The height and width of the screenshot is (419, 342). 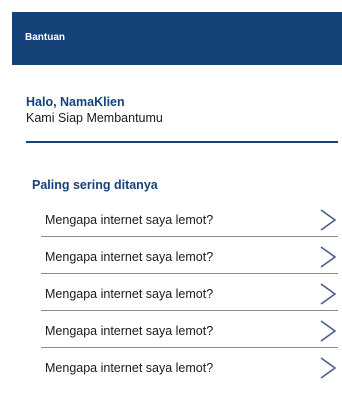 What do you see at coordinates (45, 37) in the screenshot?
I see `header-title: Bantuan` at bounding box center [45, 37].